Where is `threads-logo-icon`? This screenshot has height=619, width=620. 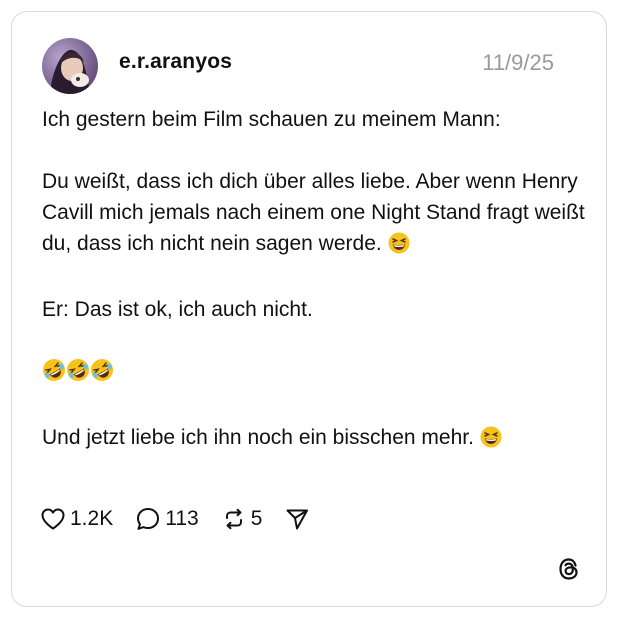 threads-logo-icon is located at coordinates (569, 569).